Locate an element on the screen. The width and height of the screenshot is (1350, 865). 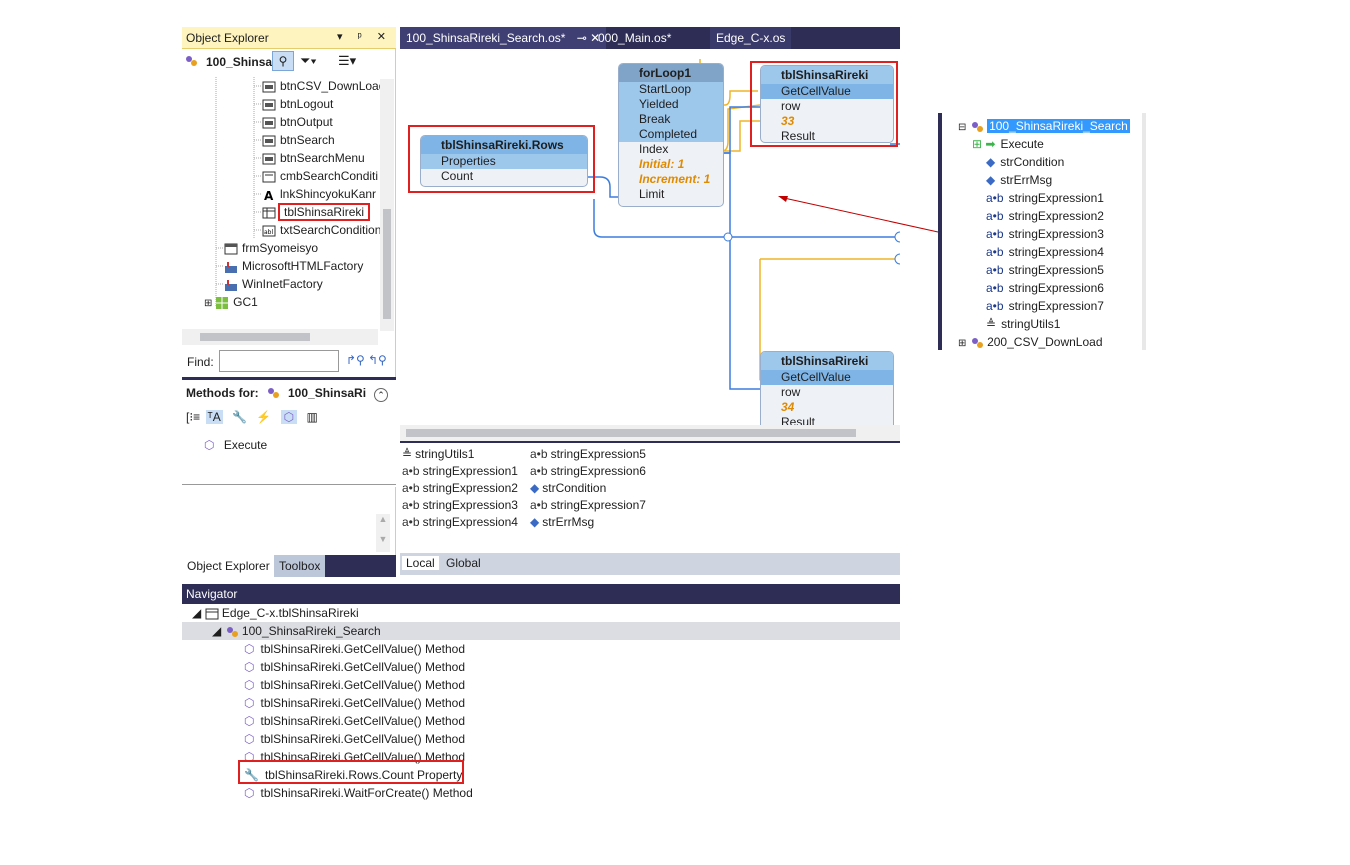
tab-local: Local is located at coordinates (420, 563).